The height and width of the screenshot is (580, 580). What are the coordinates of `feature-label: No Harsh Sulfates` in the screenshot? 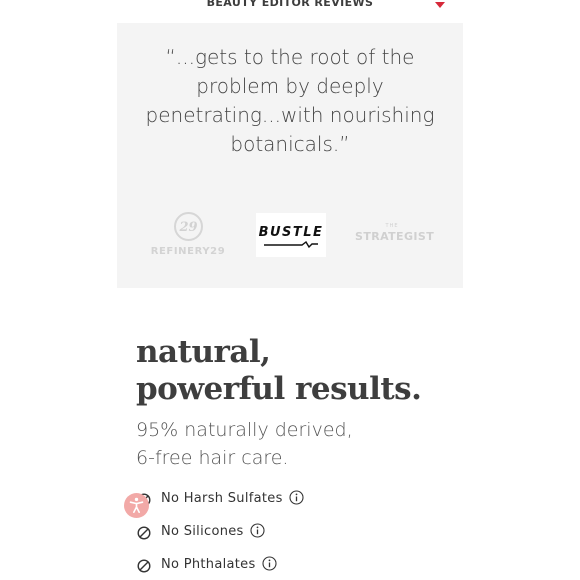 It's located at (232, 498).